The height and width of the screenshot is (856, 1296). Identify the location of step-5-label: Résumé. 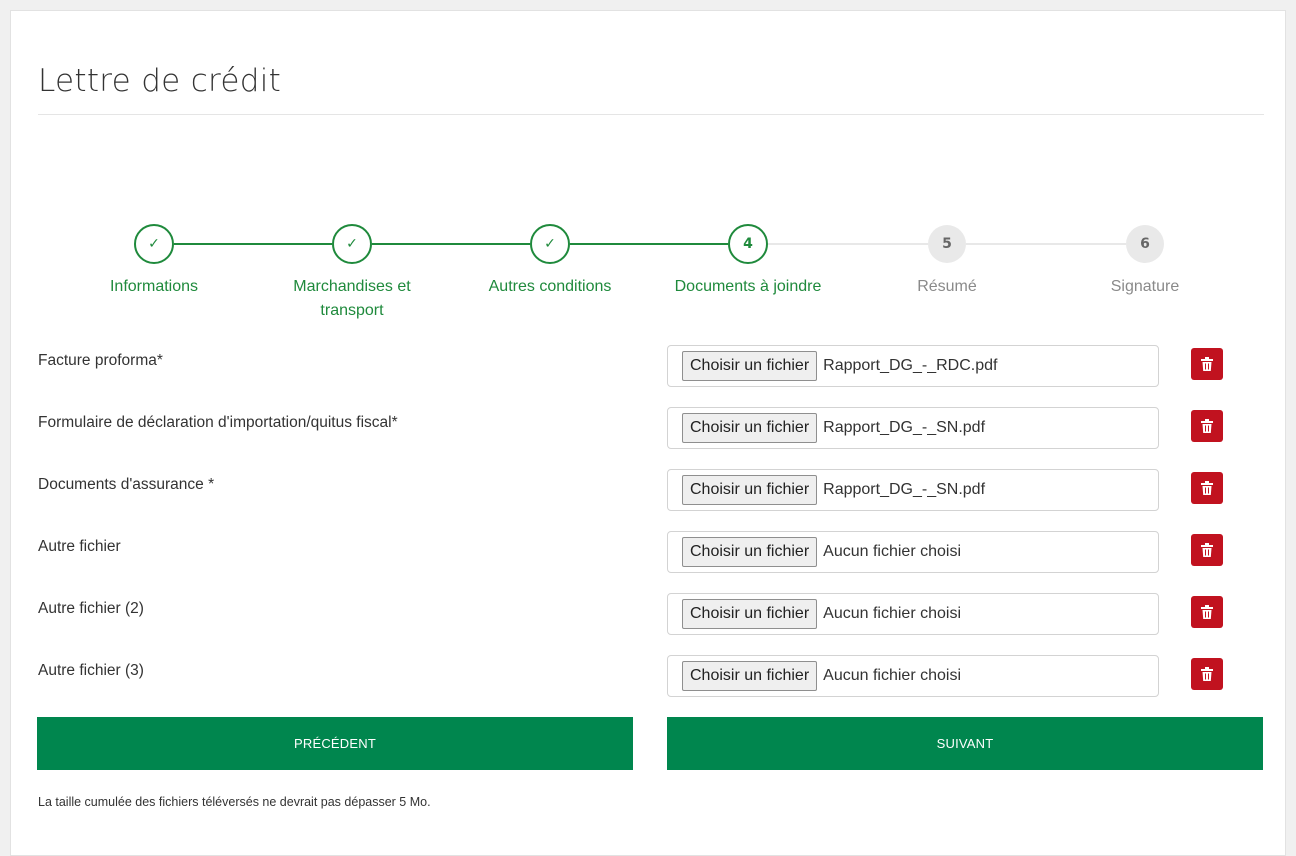
(947, 286).